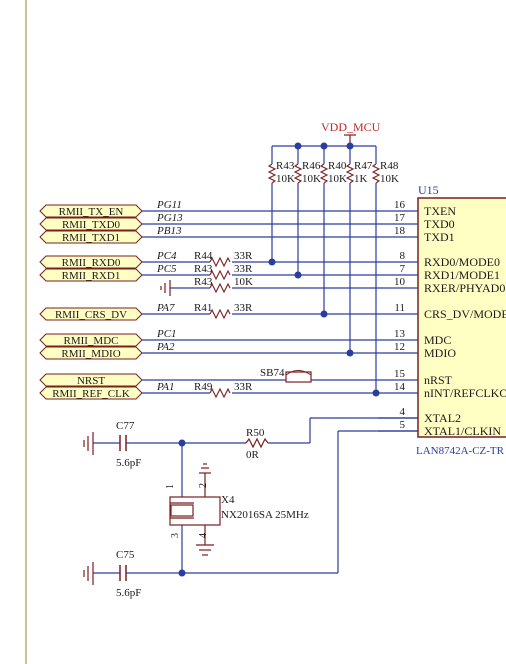  What do you see at coordinates (128, 463) in the screenshot?
I see `c77-value: 5.6pF` at bounding box center [128, 463].